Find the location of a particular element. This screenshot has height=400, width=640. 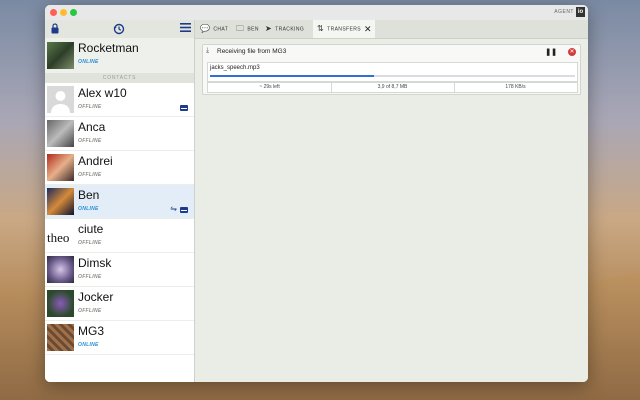

pause-icon: ❚❚ is located at coordinates (551, 52).